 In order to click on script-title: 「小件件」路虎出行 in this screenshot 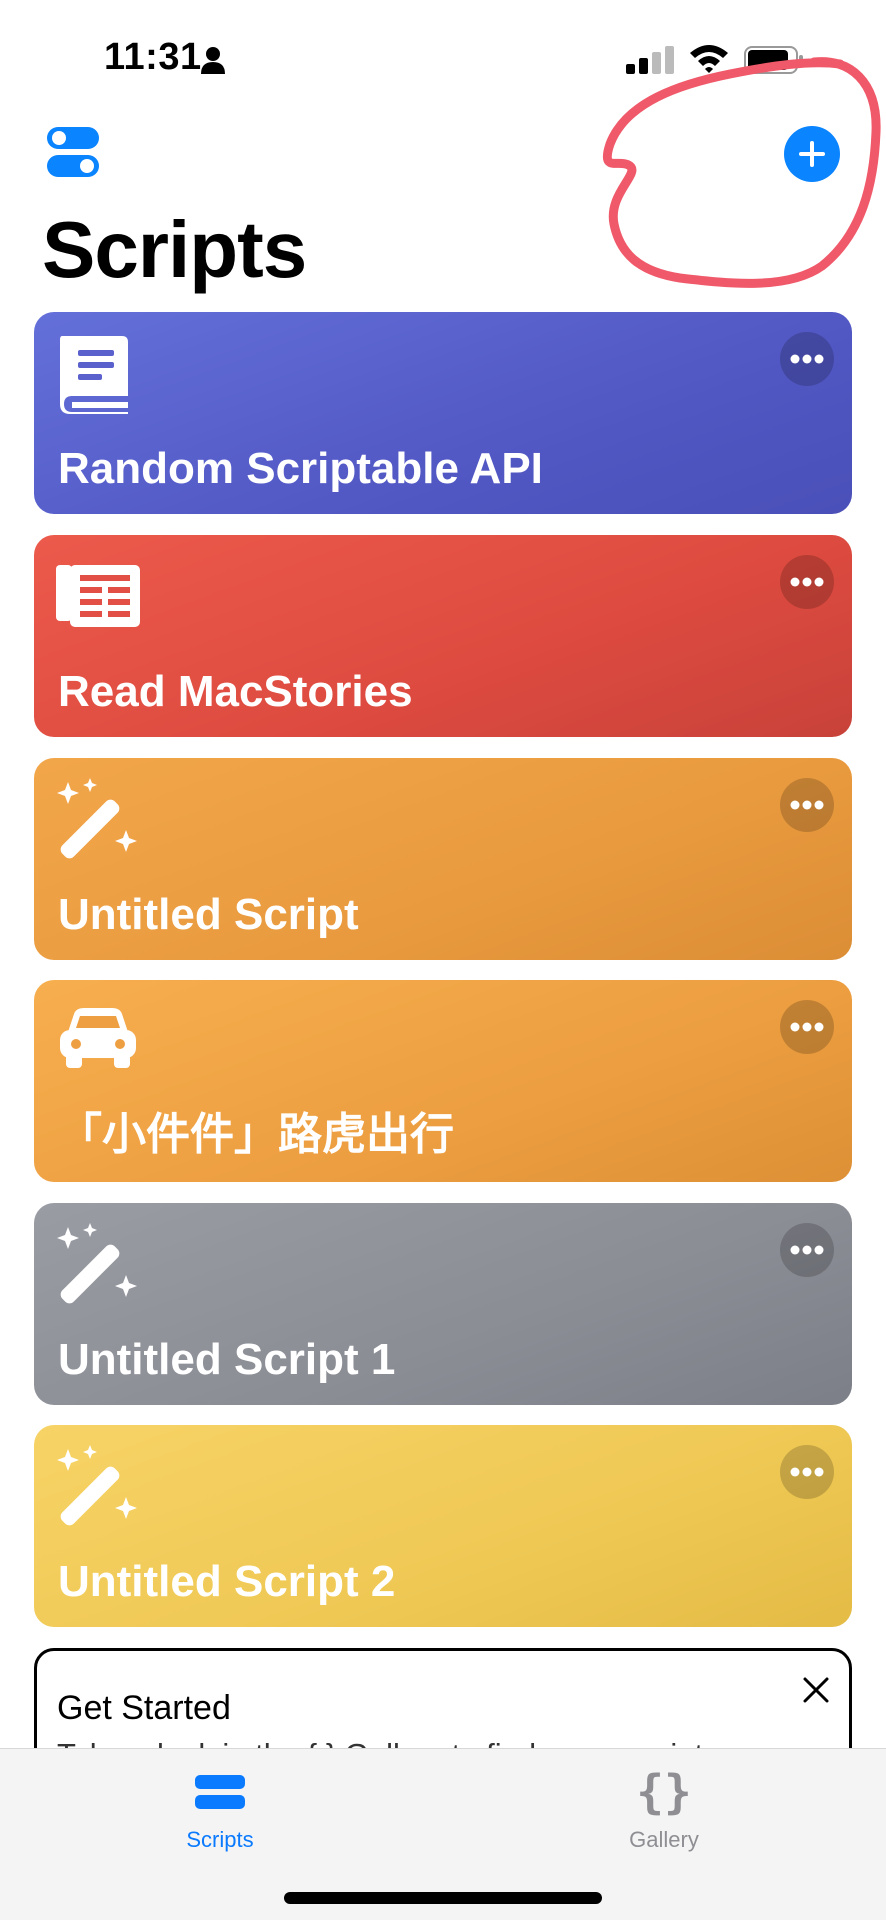, I will do `click(256, 1134)`.